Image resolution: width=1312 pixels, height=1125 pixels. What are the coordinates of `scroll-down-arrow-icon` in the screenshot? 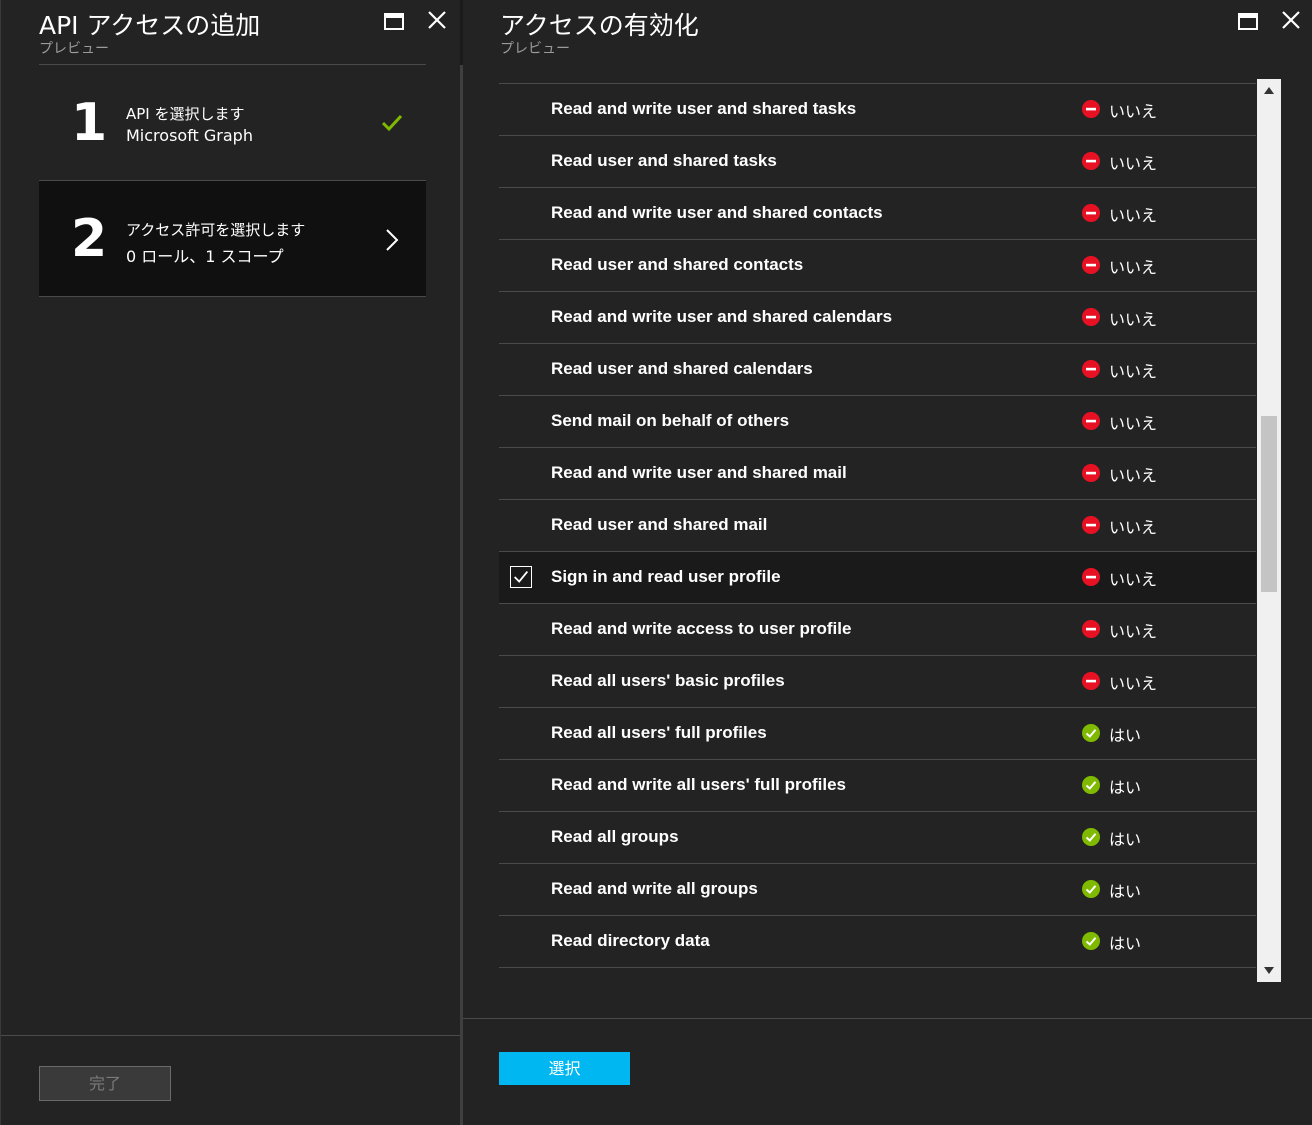 It's located at (1269, 970).